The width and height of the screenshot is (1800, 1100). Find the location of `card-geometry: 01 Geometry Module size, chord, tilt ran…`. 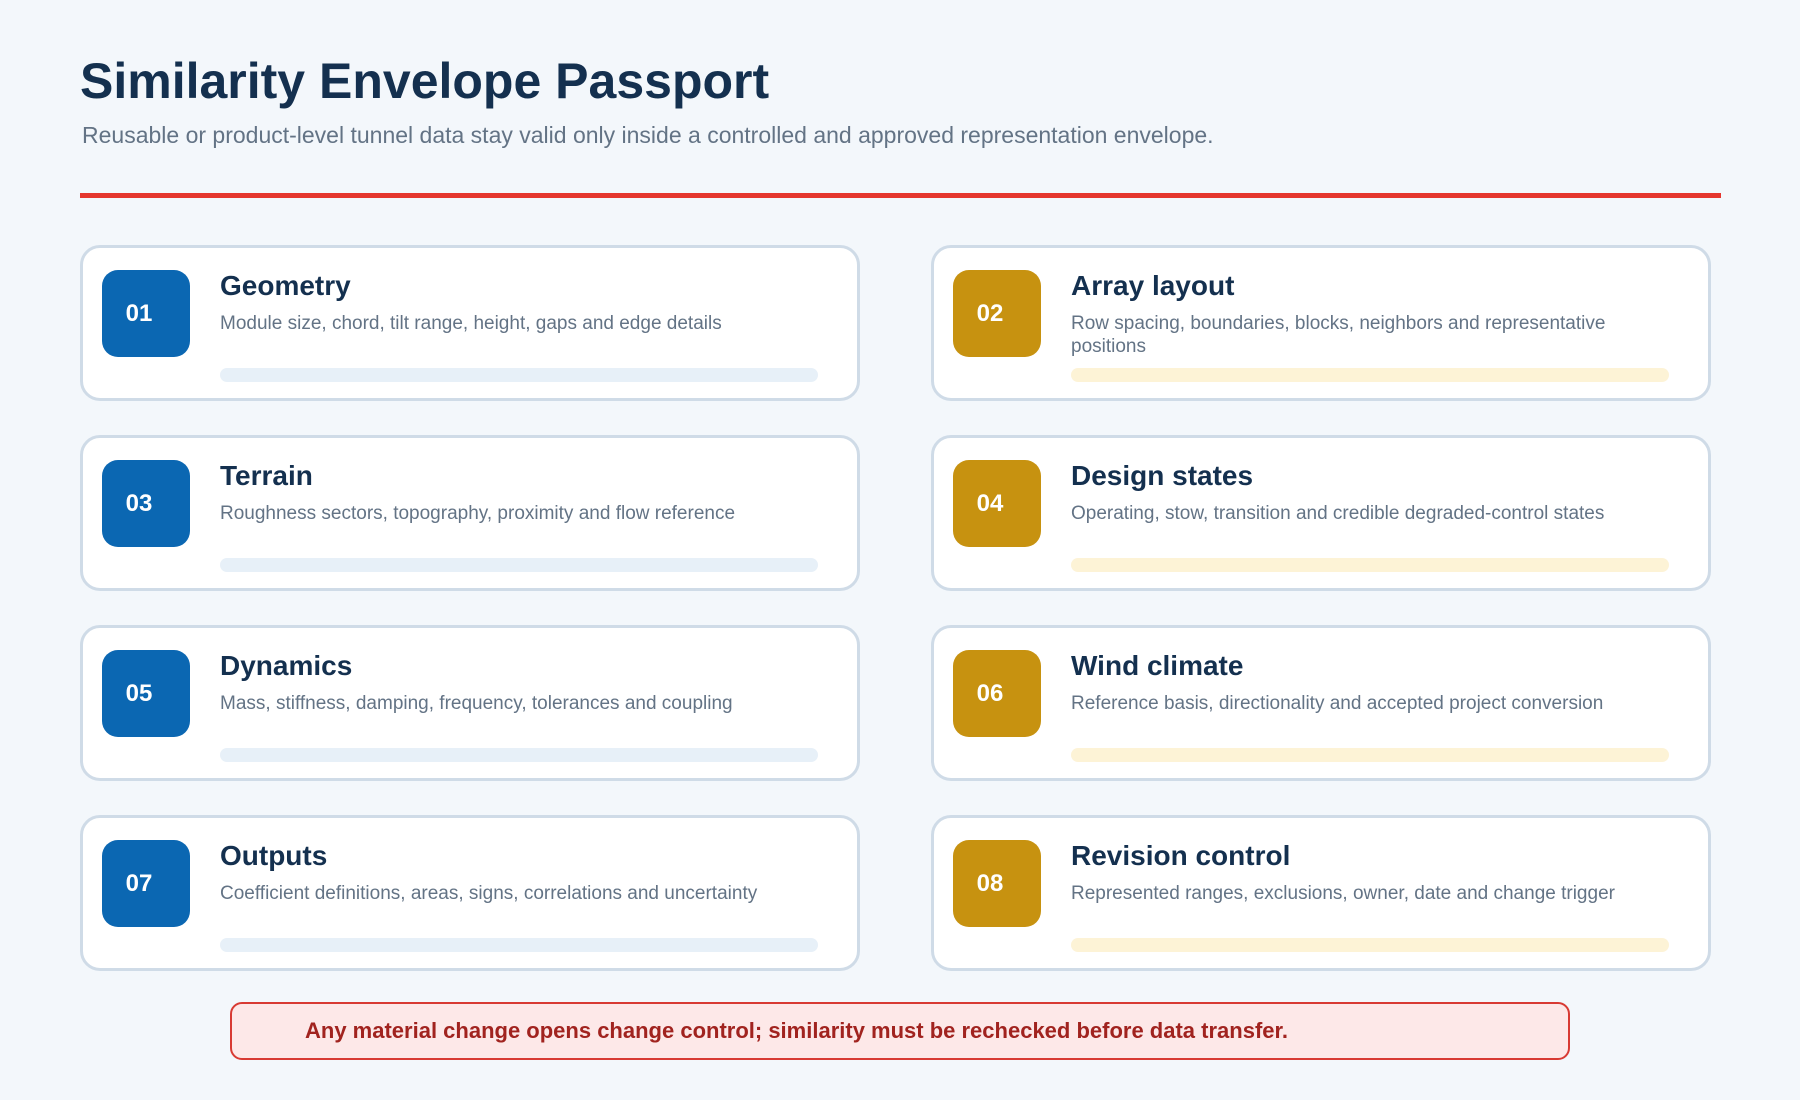

card-geometry: 01 Geometry Module size, chord, tilt ran… is located at coordinates (470, 323).